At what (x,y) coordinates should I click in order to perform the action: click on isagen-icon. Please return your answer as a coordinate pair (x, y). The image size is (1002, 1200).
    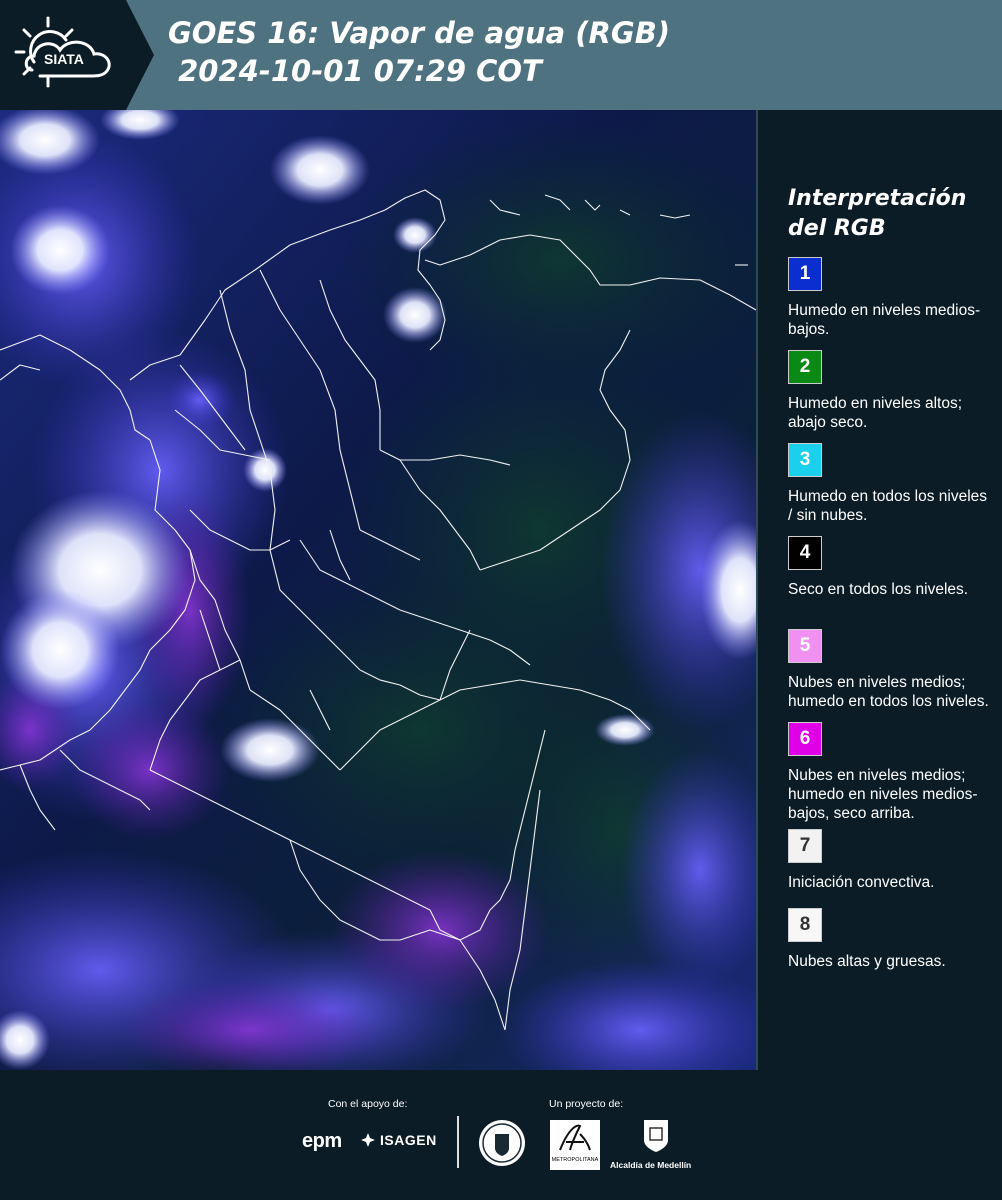
    Looking at the image, I should click on (368, 1140).